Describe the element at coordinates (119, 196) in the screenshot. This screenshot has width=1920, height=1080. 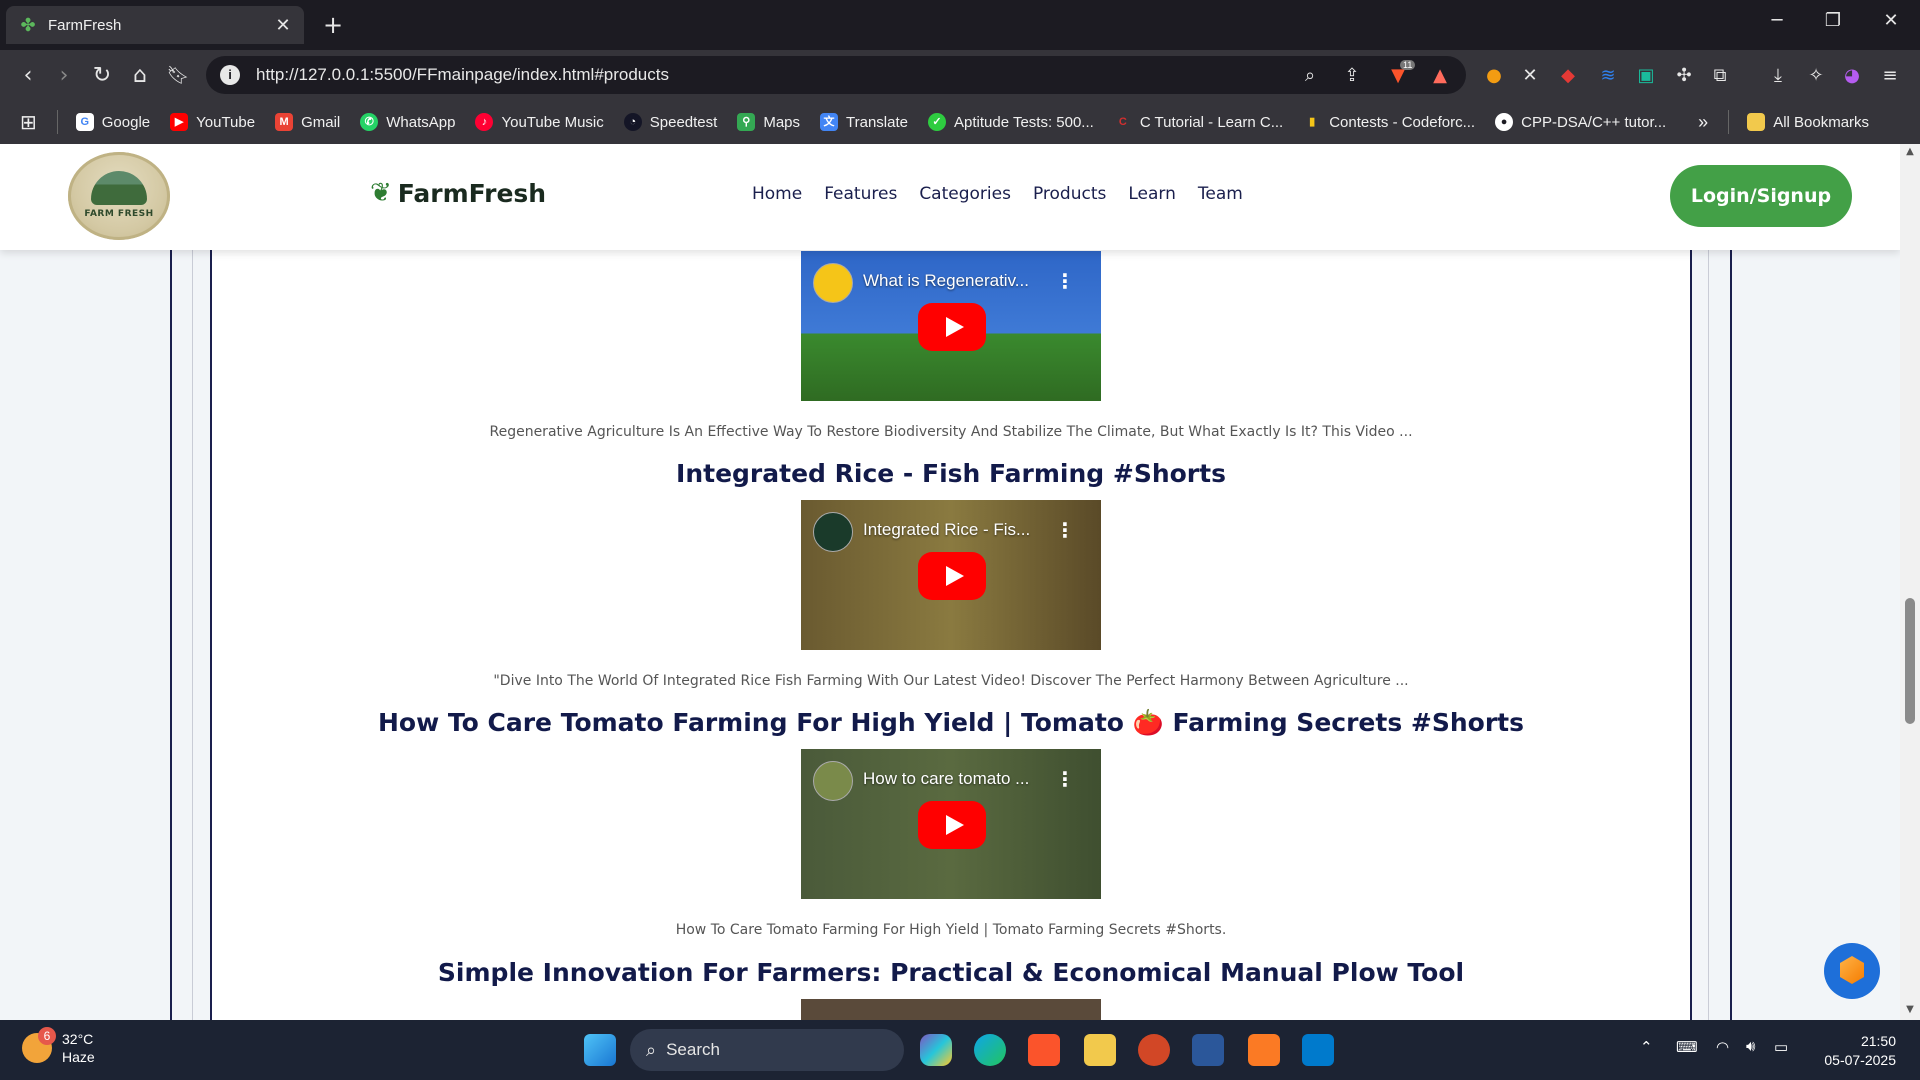
I see `farm-fresh-logo: FARM FRESH` at that location.